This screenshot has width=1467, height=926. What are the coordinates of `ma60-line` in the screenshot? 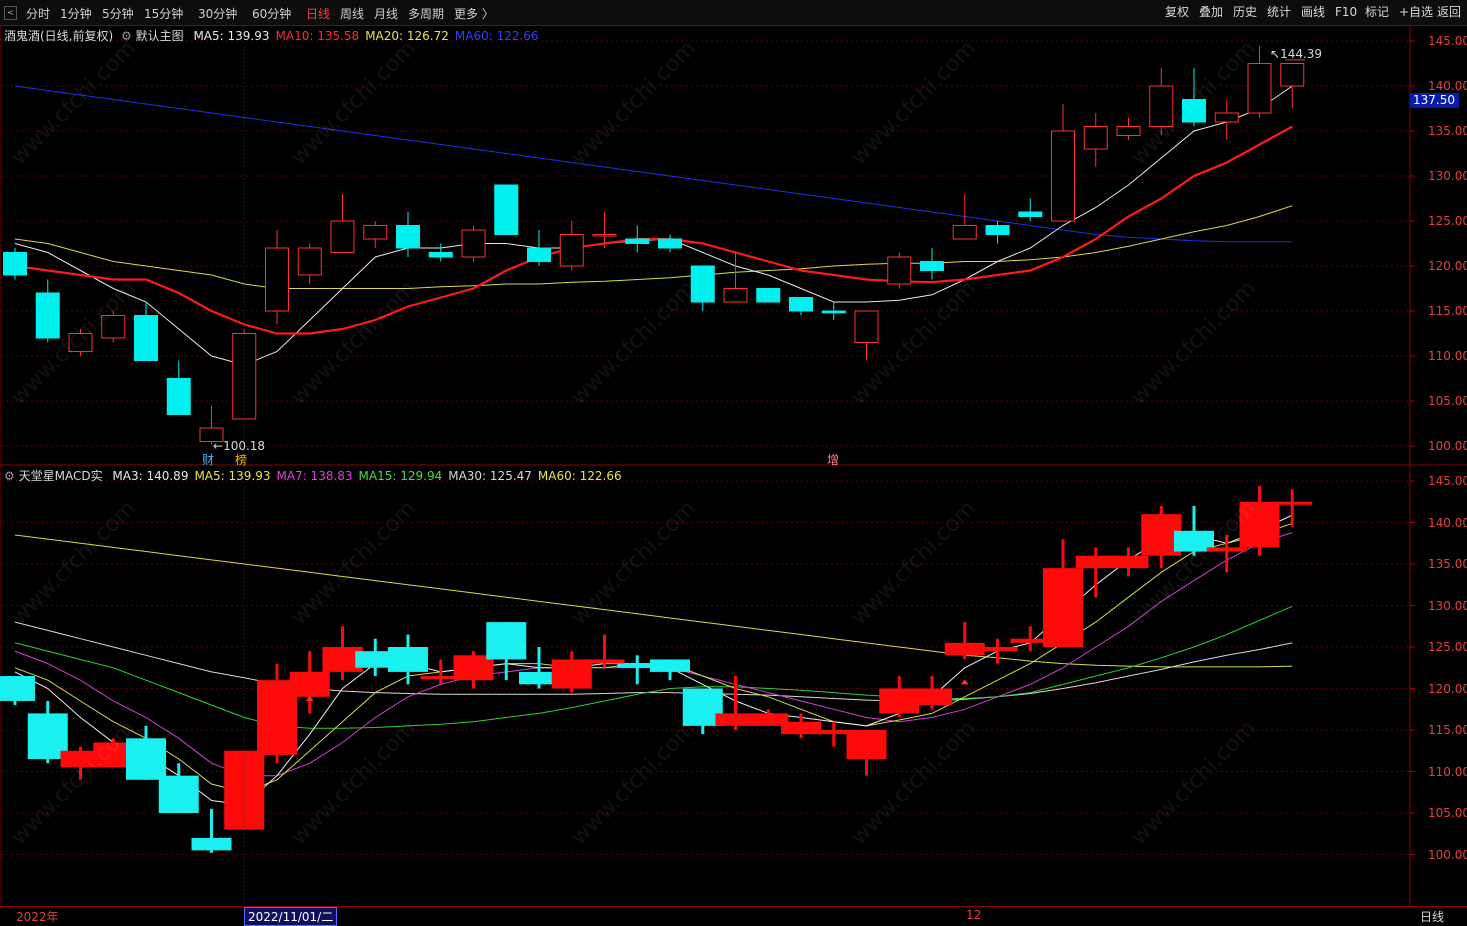 It's located at (653, 164).